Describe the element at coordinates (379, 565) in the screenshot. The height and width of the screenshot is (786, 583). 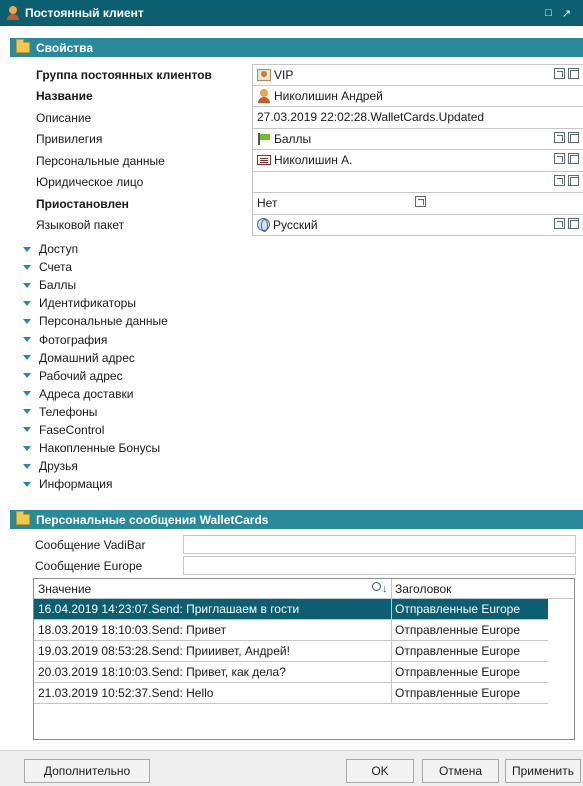
I see `message-europe-input` at that location.